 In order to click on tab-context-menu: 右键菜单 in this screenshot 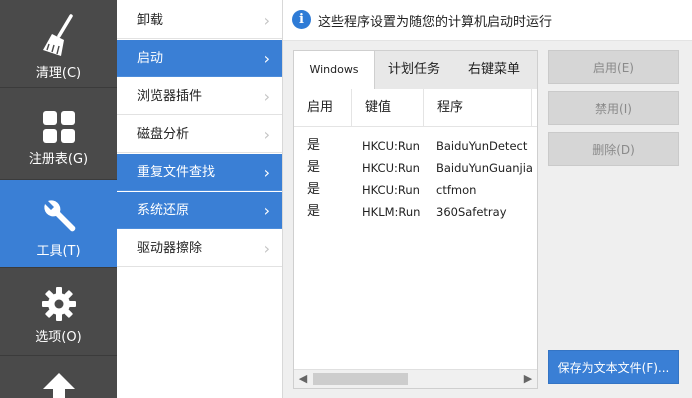, I will do `click(494, 70)`.